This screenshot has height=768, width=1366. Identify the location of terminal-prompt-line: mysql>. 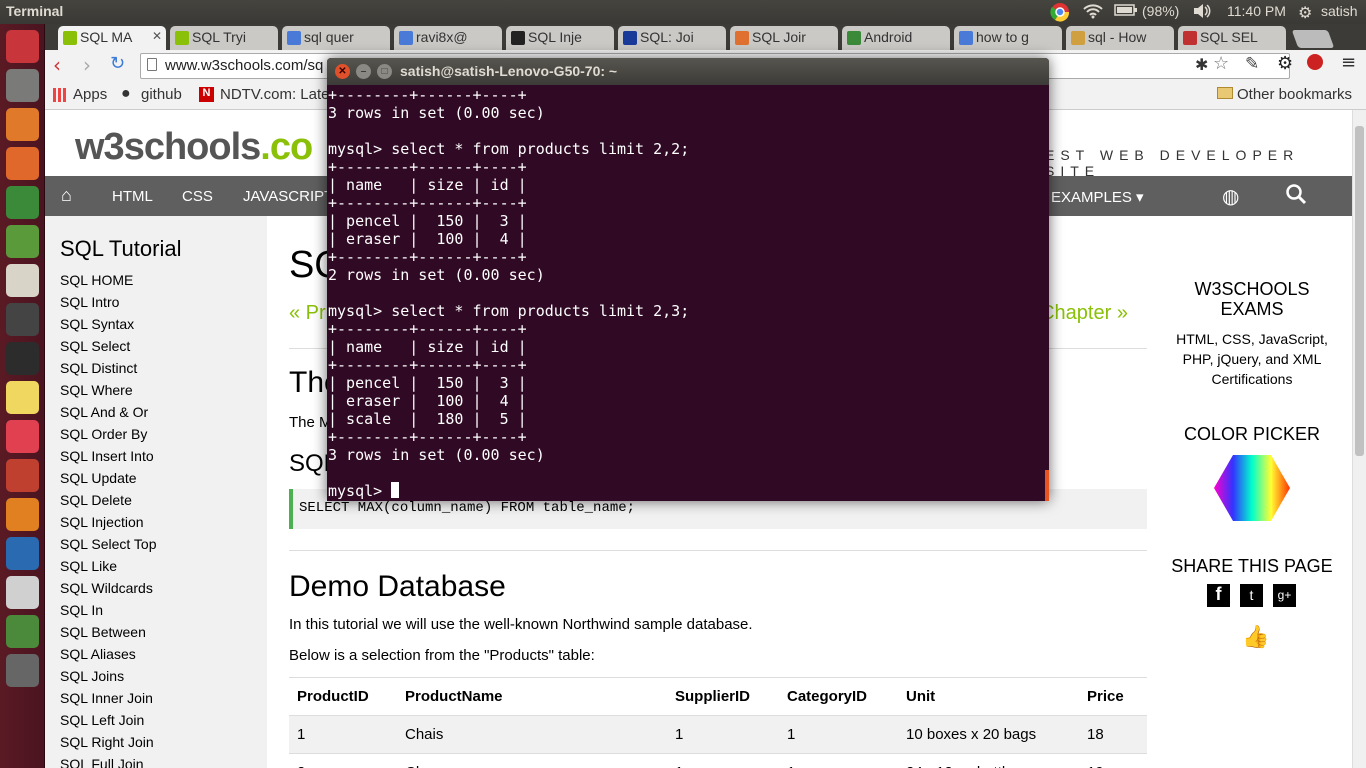
(688, 491).